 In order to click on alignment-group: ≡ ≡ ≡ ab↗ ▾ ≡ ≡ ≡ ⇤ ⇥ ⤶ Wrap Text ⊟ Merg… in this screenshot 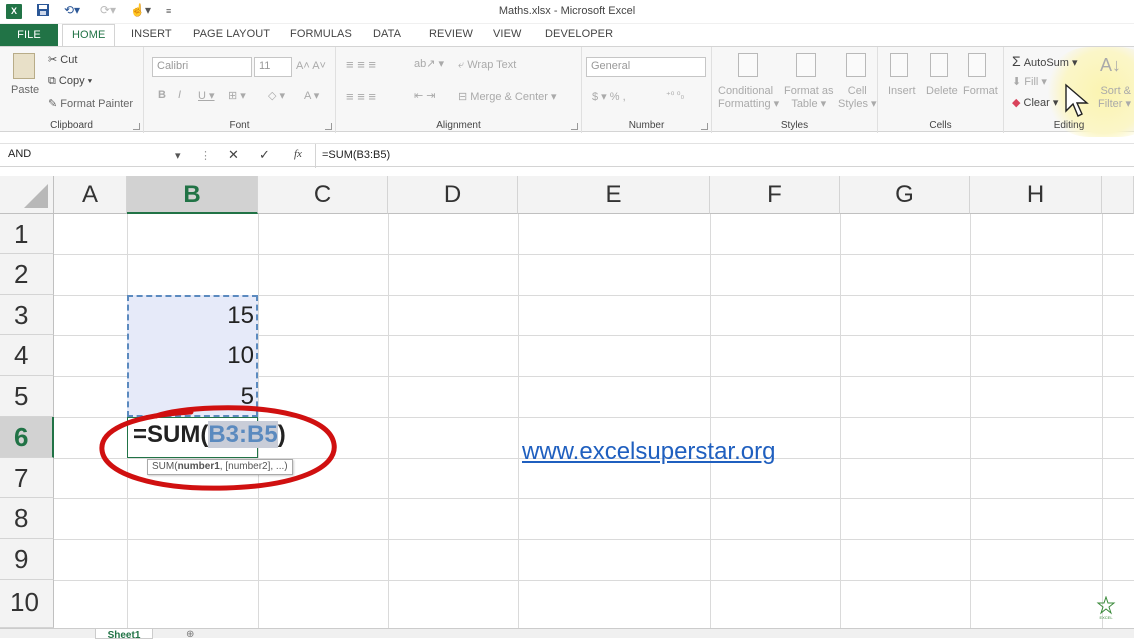, I will do `click(459, 90)`.